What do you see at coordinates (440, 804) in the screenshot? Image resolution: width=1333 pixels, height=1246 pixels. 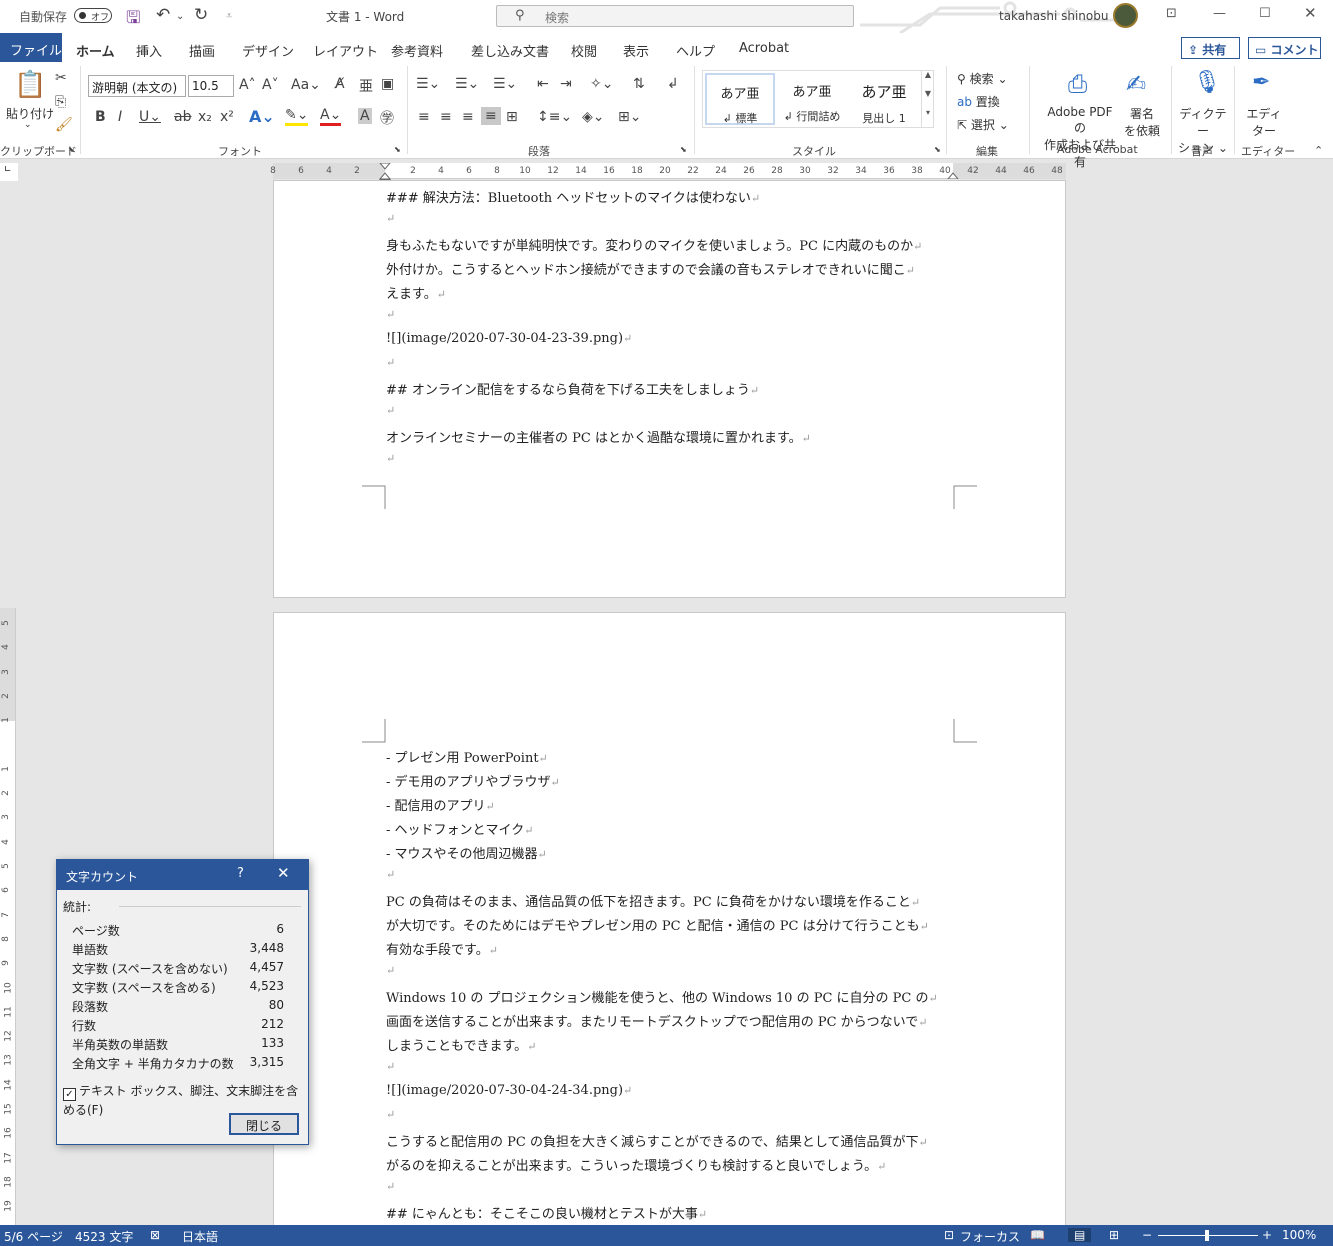 I see `document-line: - 配信用のアプリ↵` at bounding box center [440, 804].